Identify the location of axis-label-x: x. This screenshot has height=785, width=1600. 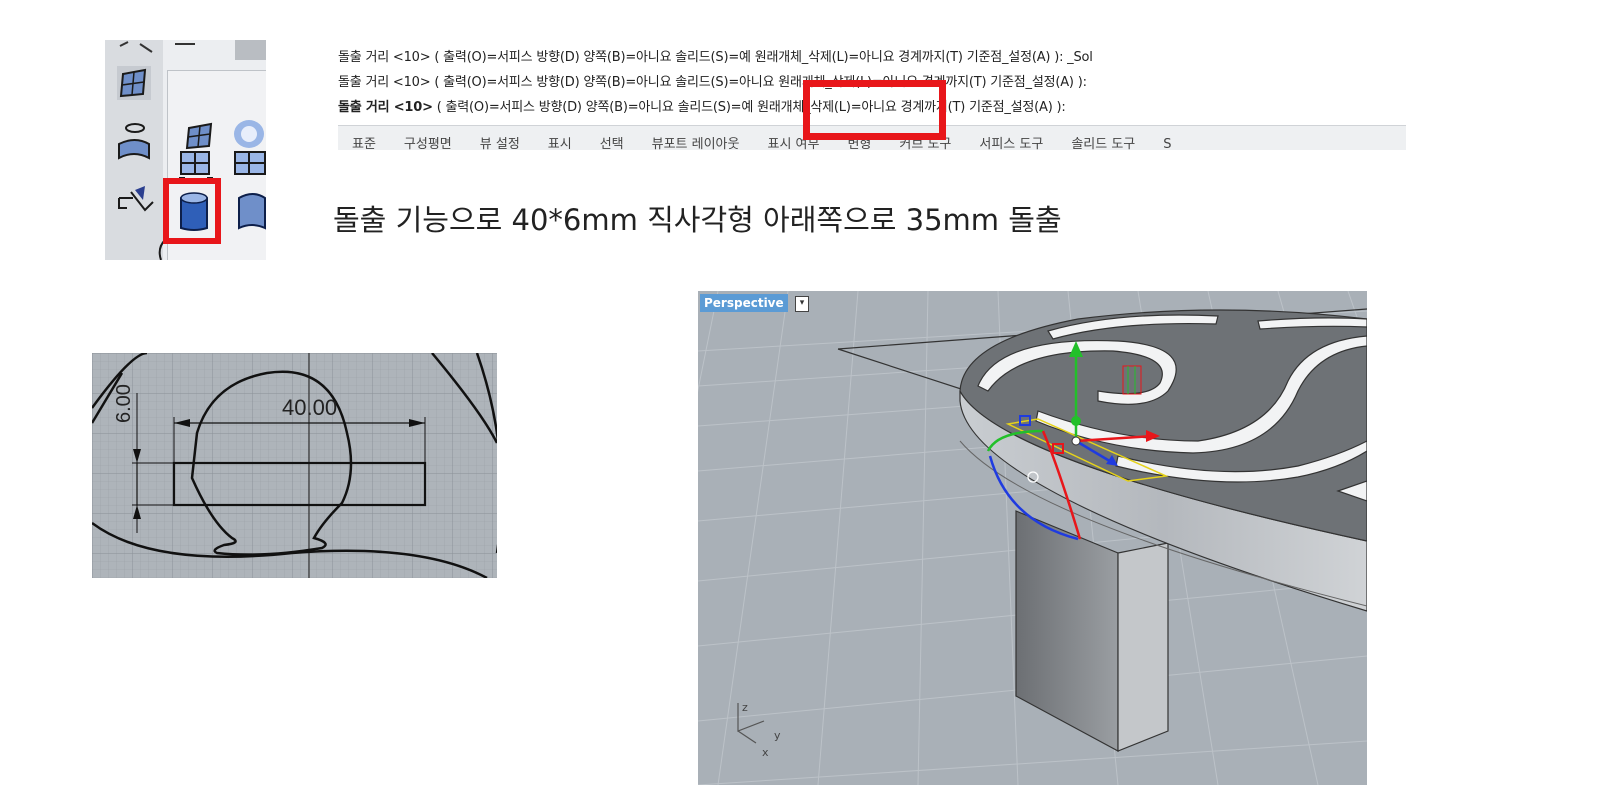
(765, 752).